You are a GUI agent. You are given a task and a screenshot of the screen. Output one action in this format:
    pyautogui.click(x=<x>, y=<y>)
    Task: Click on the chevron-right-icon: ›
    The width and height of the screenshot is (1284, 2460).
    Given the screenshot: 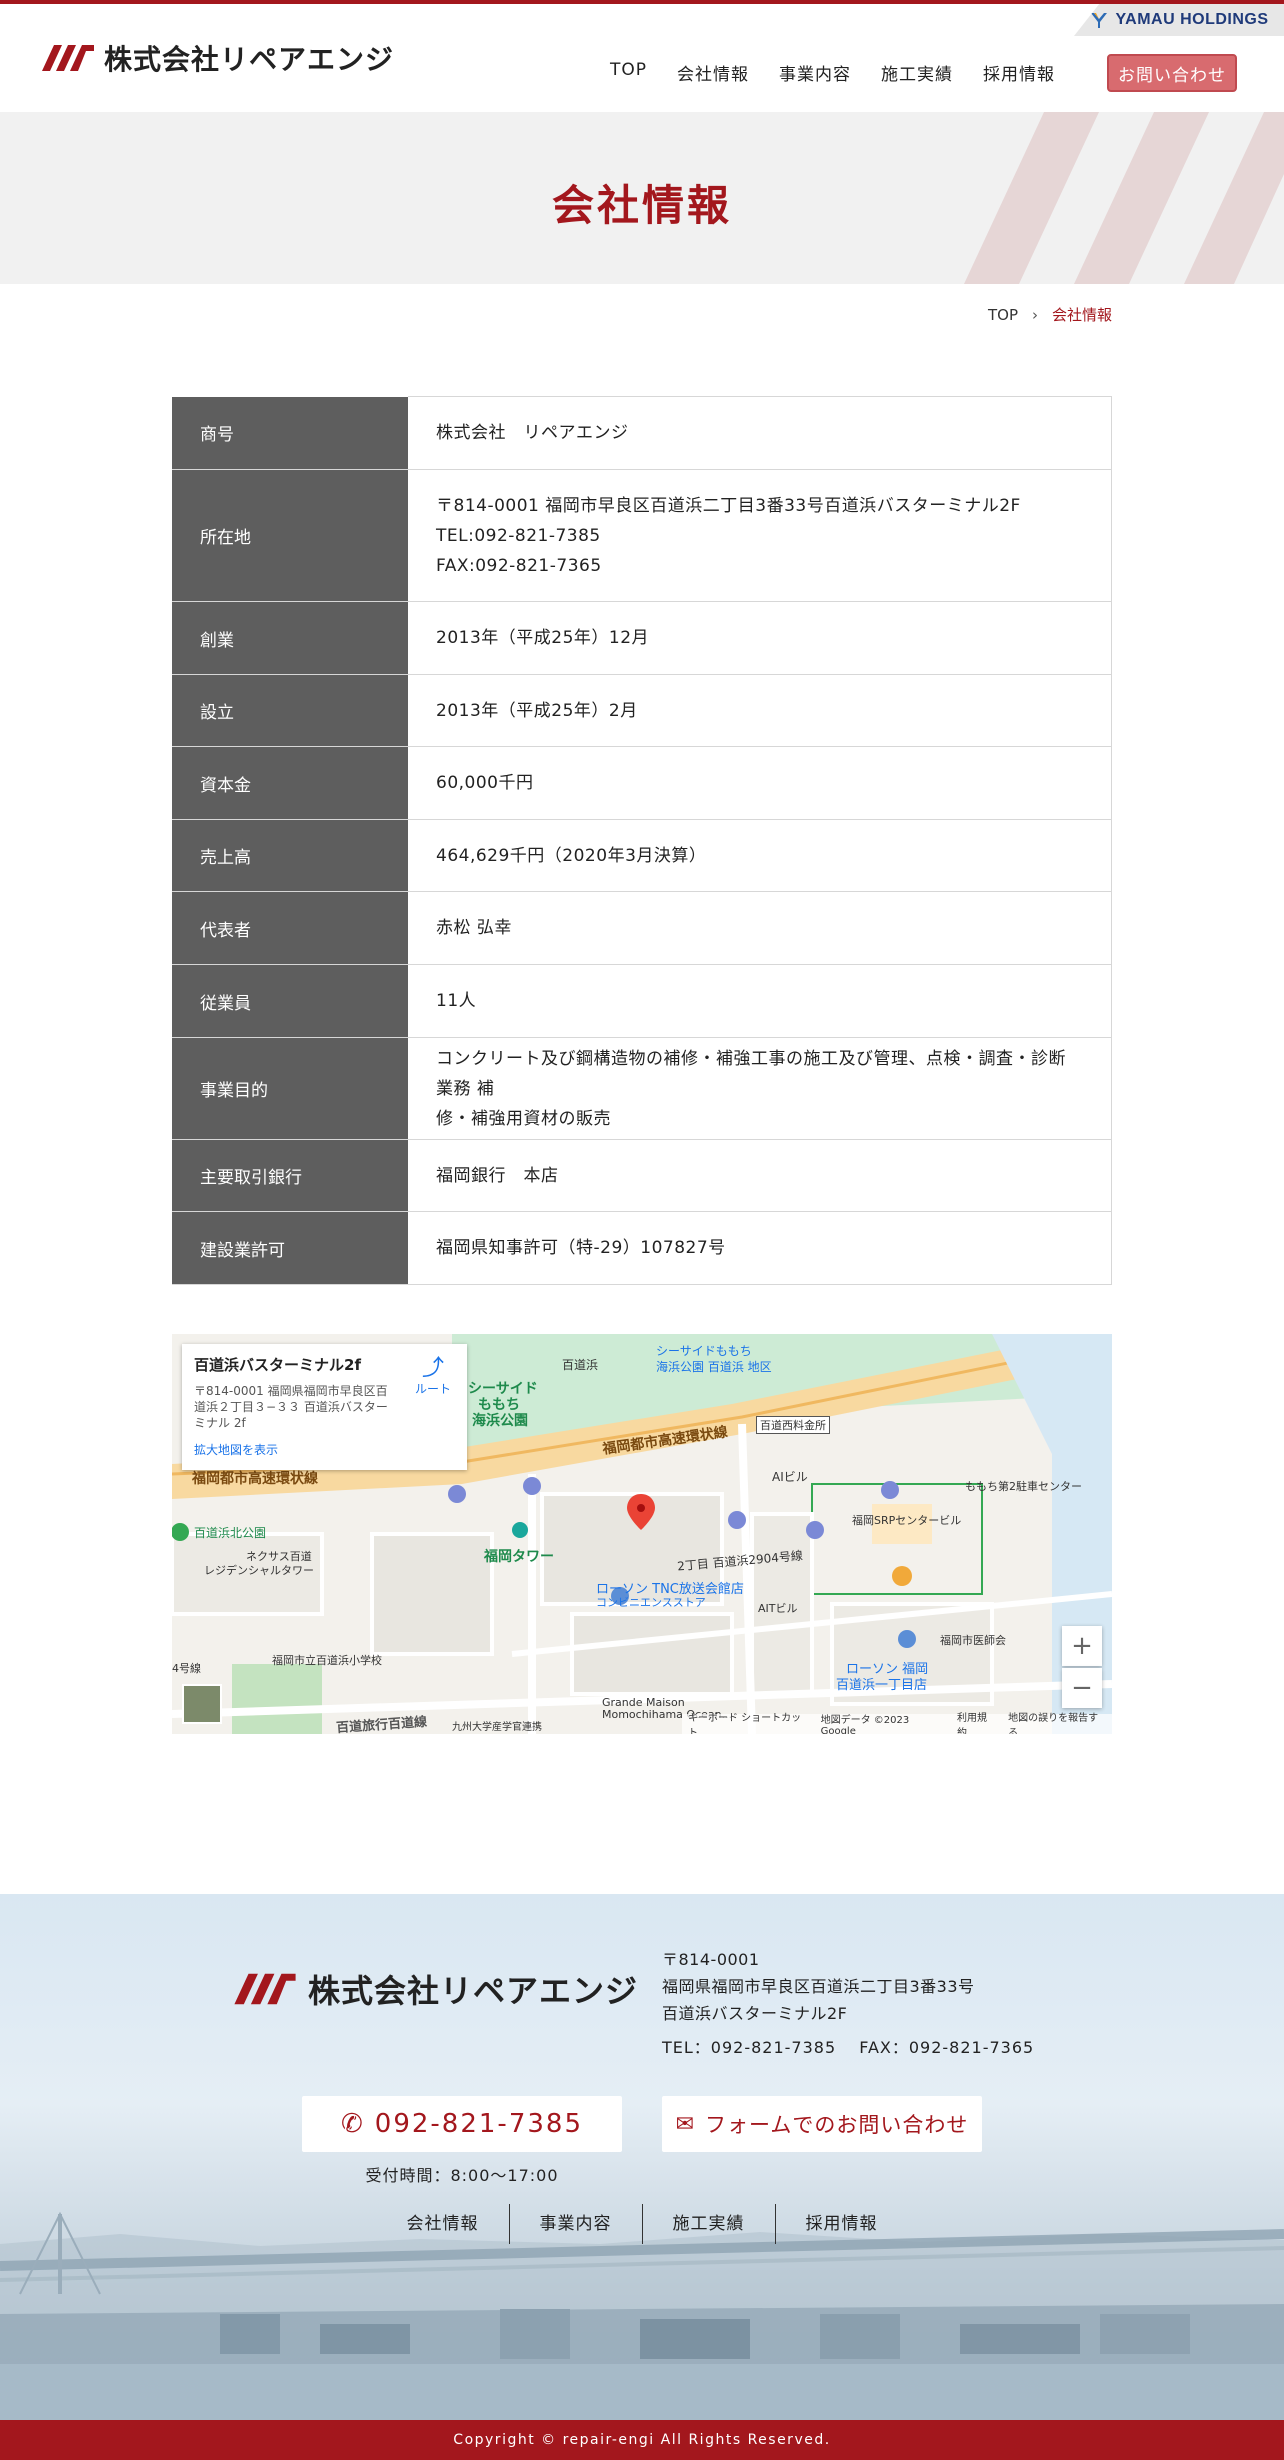 What is the action you would take?
    pyautogui.click(x=1034, y=314)
    